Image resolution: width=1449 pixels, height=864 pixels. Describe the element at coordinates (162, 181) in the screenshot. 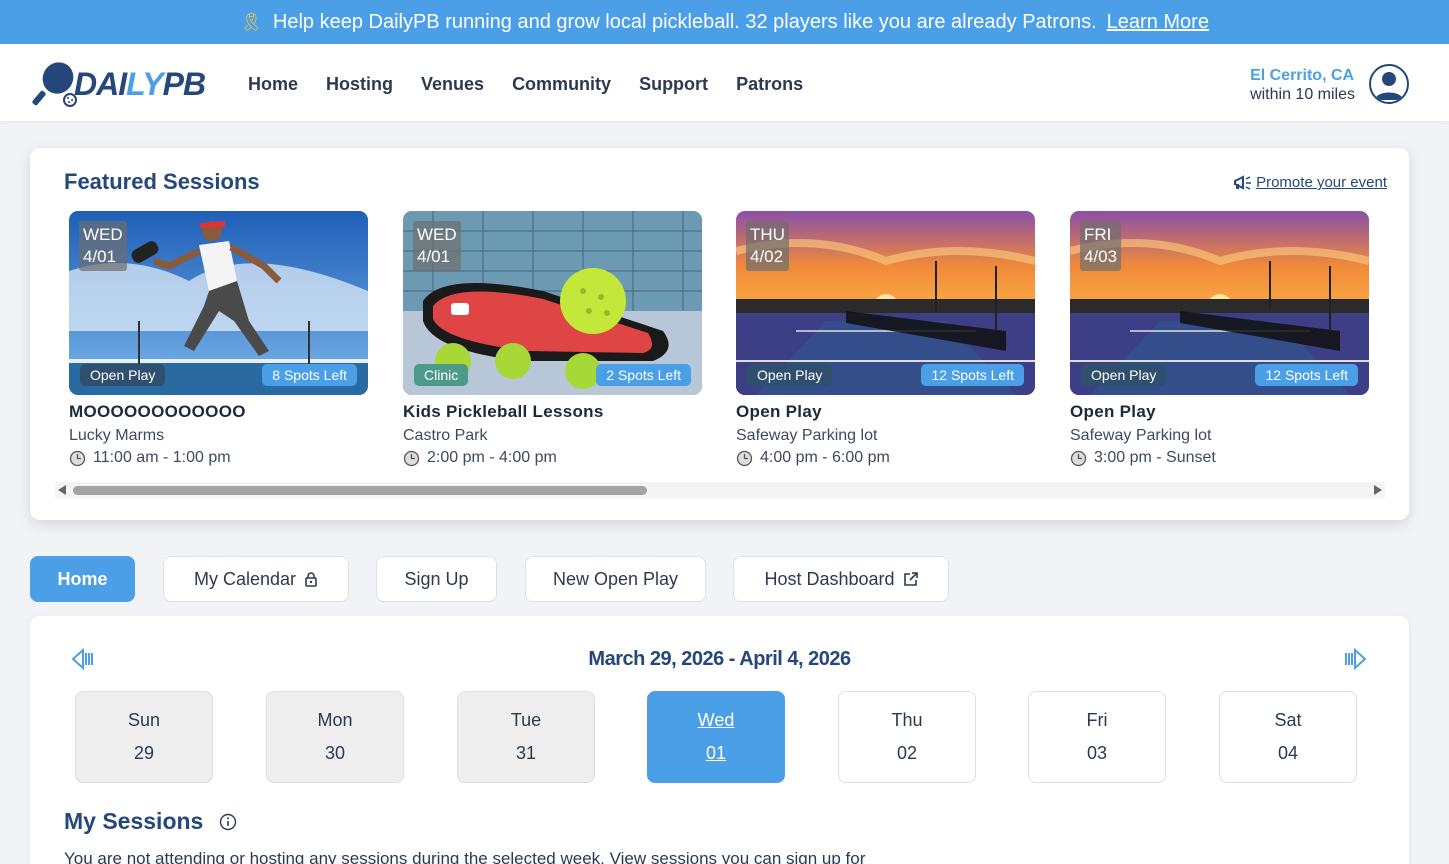

I see `featured-title: Featured Sessions` at that location.